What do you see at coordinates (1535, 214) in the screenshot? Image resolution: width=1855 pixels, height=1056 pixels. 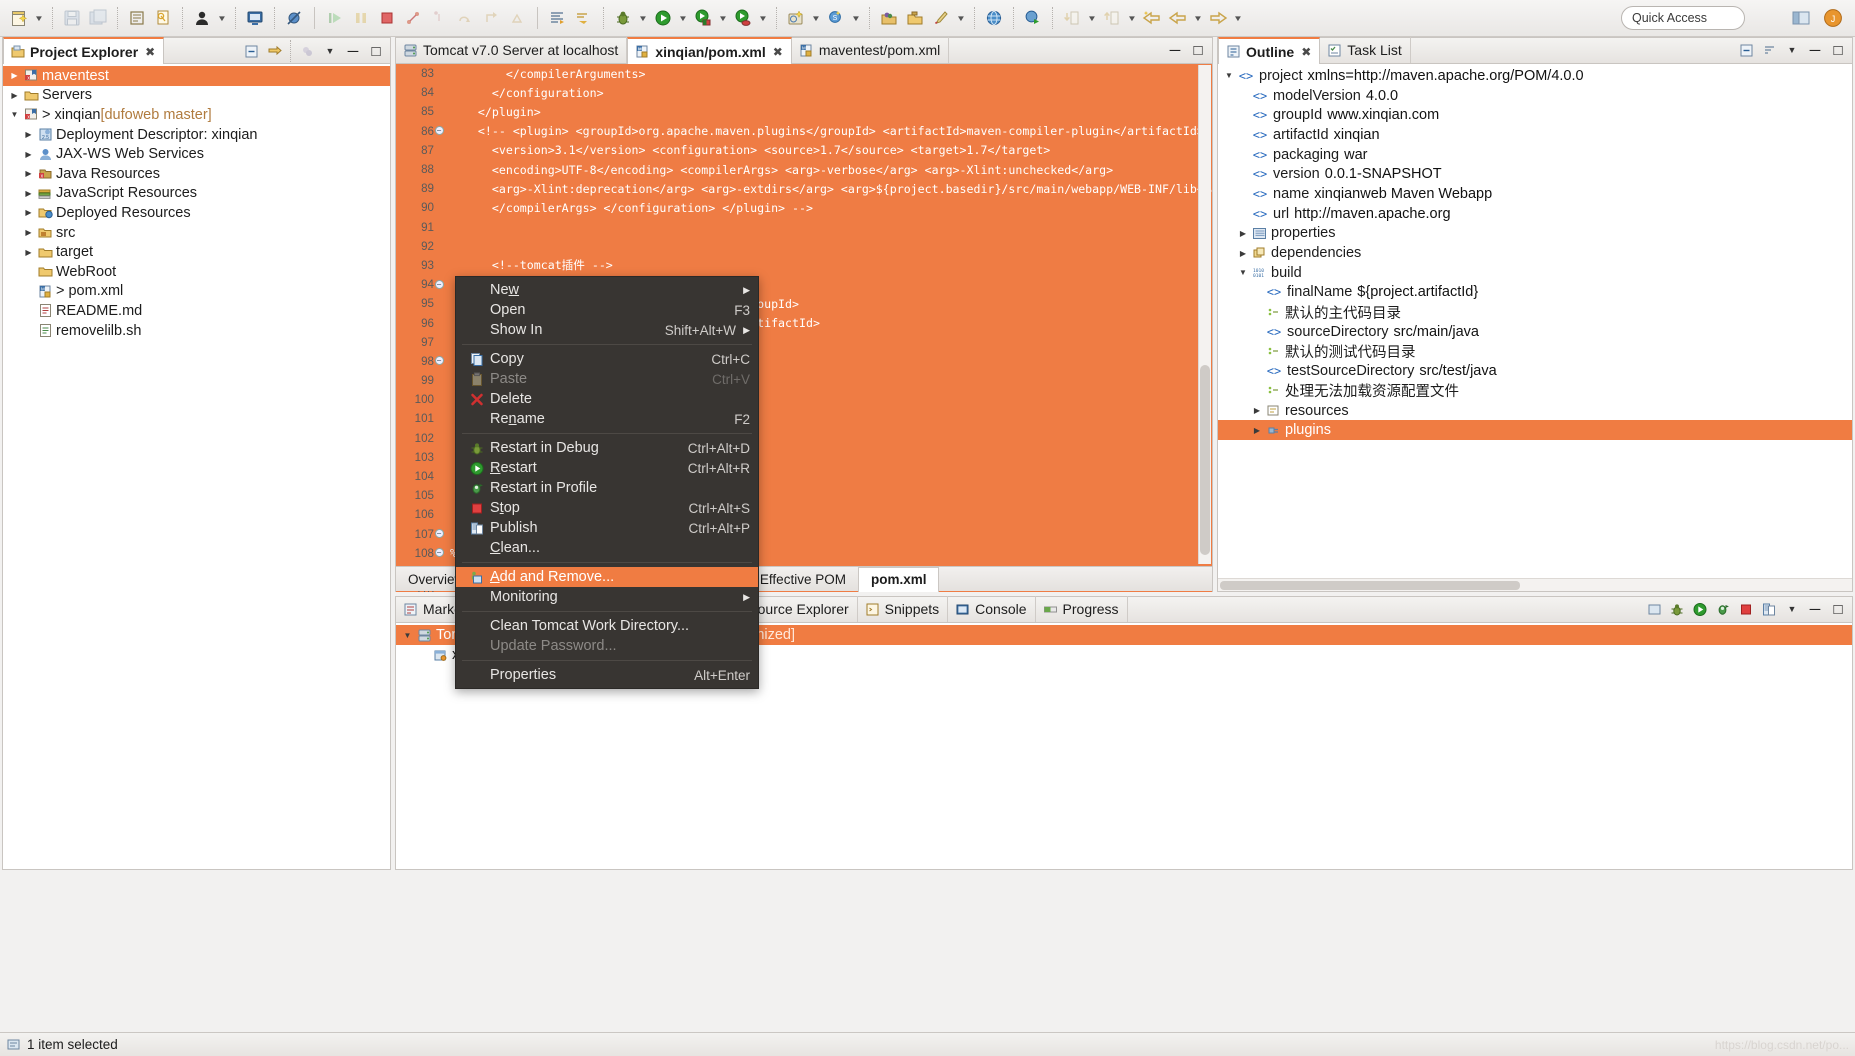 I see `outline-row: <> url http://maven.apache.org` at bounding box center [1535, 214].